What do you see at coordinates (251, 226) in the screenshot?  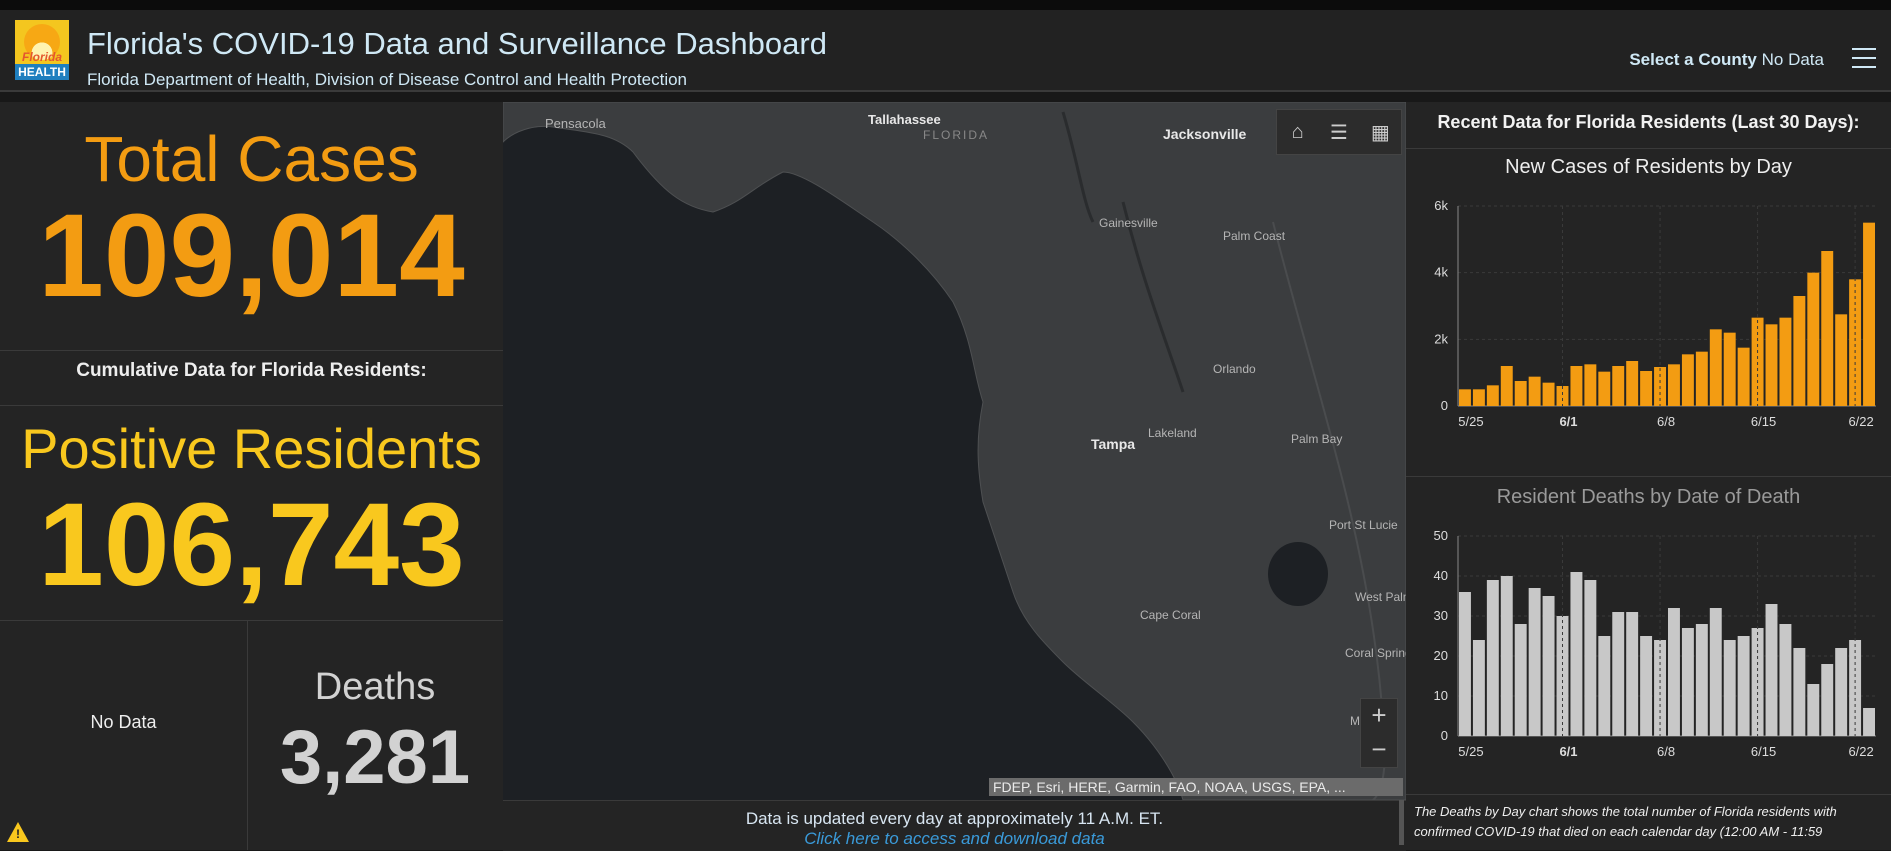 I see `total-cases-panel: Total Cases 109,014` at bounding box center [251, 226].